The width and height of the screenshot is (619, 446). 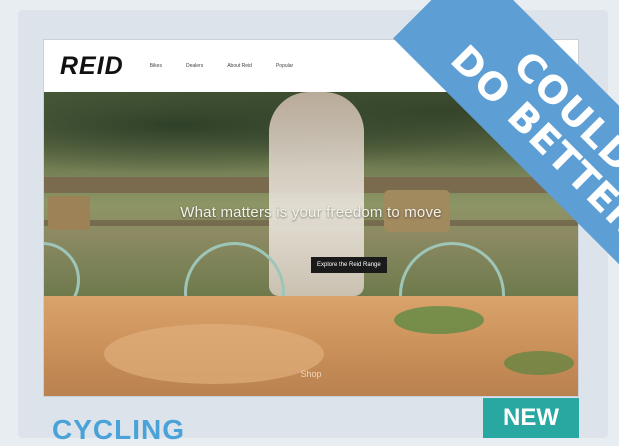 What do you see at coordinates (439, 320) in the screenshot?
I see `shrub` at bounding box center [439, 320].